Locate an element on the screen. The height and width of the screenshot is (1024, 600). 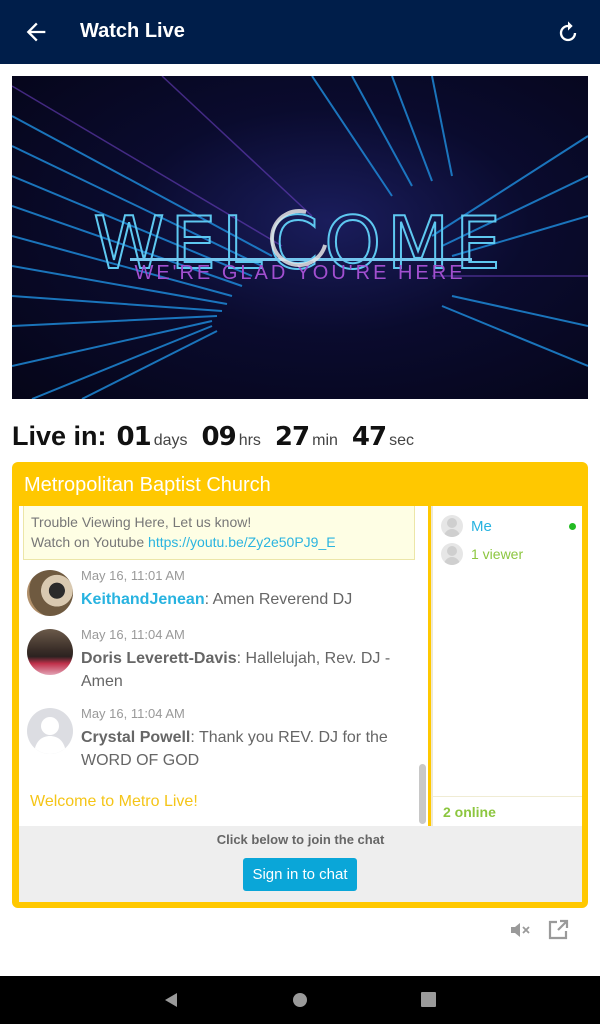
external-link-icon is located at coordinates (558, 930).